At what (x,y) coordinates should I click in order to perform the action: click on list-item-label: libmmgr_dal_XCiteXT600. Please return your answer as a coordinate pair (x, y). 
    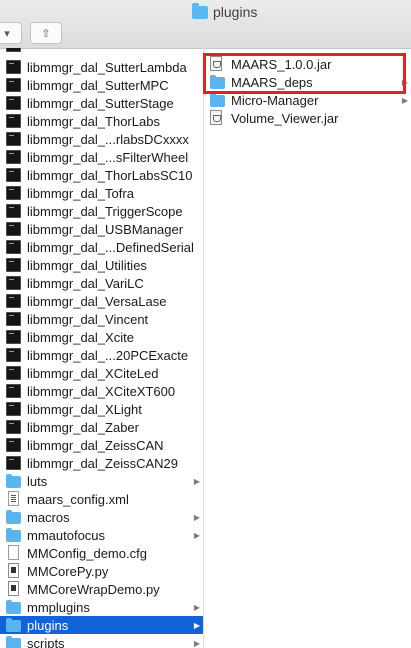
    Looking at the image, I should click on (101, 391).